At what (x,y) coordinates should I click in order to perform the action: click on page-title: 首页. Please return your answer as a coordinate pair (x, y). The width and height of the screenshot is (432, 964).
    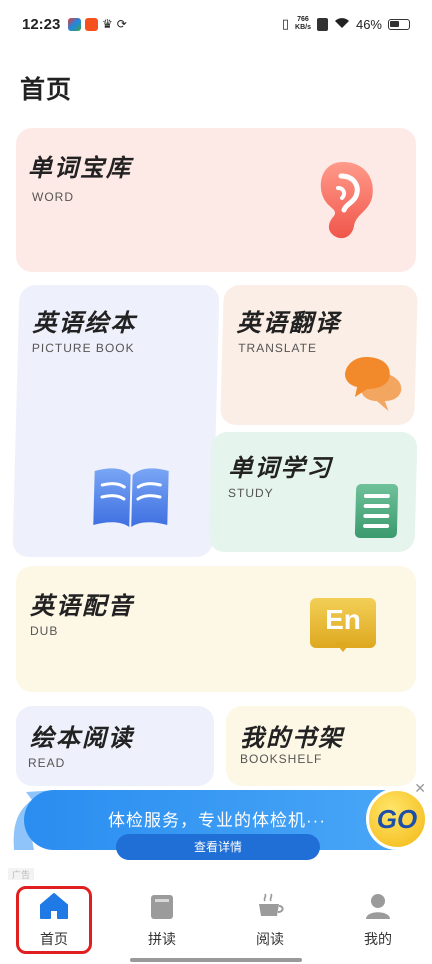
    Looking at the image, I should click on (46, 90).